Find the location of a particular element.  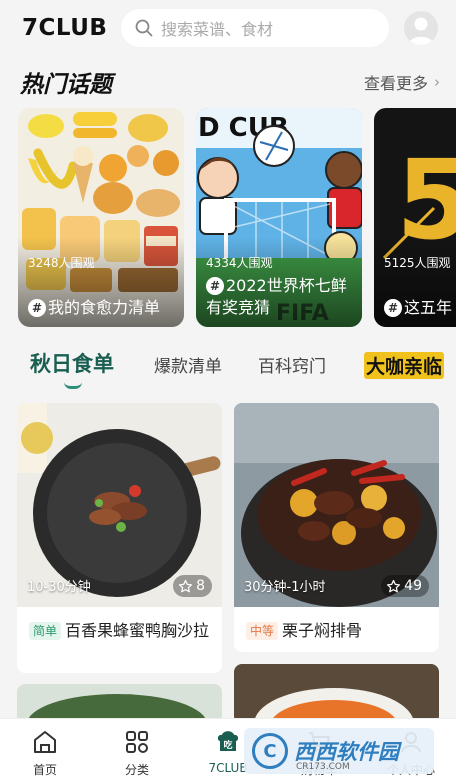

tab-tips: 百科窍门 is located at coordinates (292, 364).